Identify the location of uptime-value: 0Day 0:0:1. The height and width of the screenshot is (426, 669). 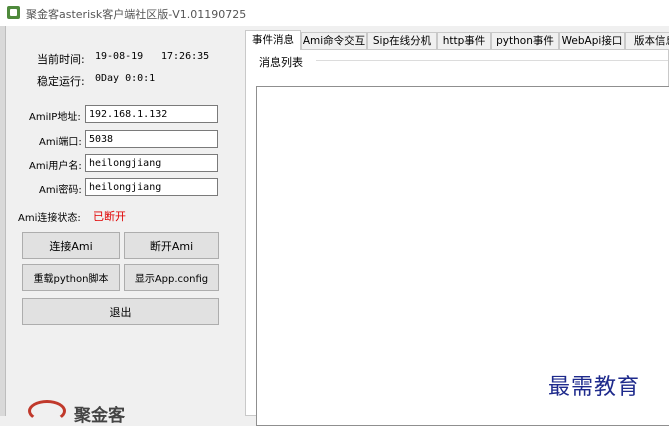
(125, 78).